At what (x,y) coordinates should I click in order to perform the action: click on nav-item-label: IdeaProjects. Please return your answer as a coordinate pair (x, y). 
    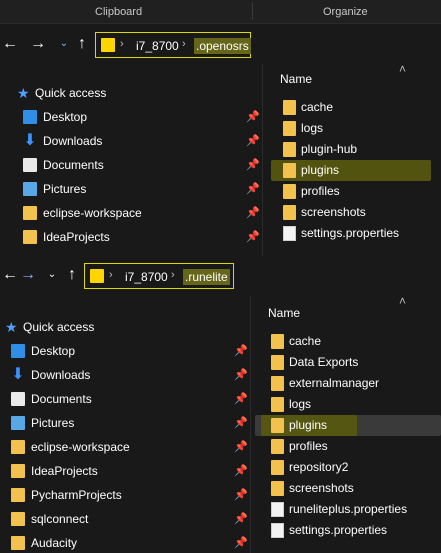
    Looking at the image, I should click on (64, 471).